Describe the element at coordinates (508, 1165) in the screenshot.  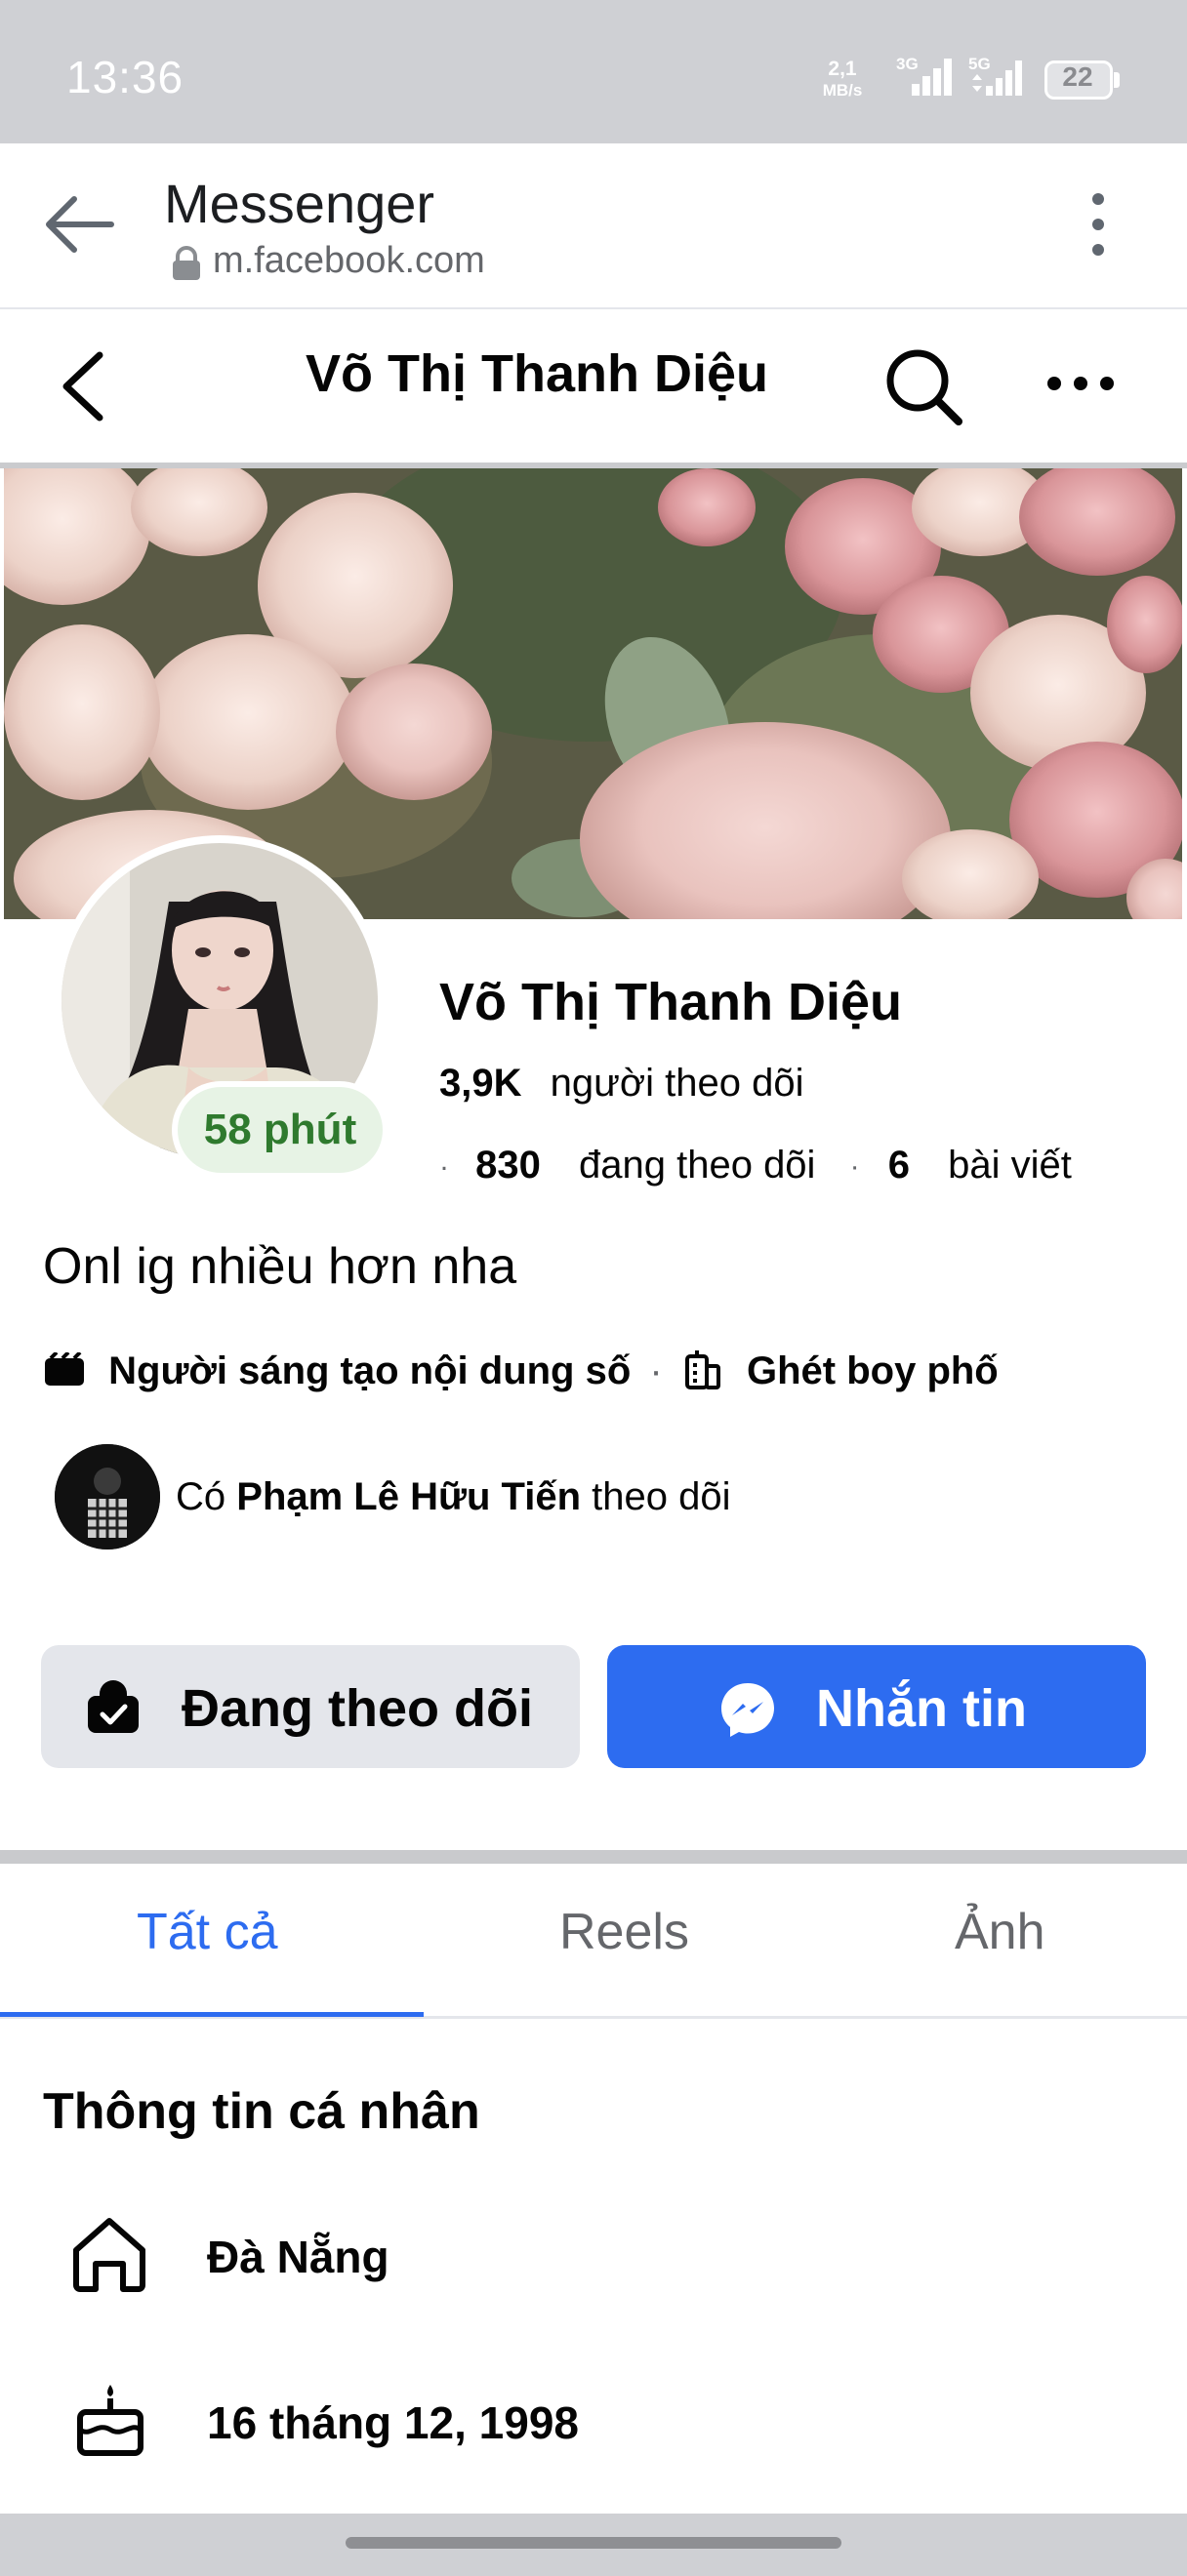
I see `following-count: 830` at that location.